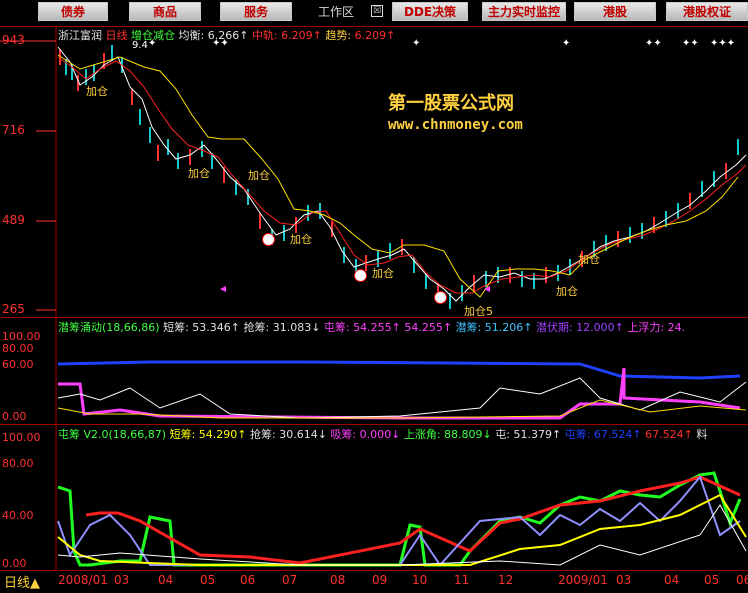  I want to click on date-label: 11, so click(462, 580).